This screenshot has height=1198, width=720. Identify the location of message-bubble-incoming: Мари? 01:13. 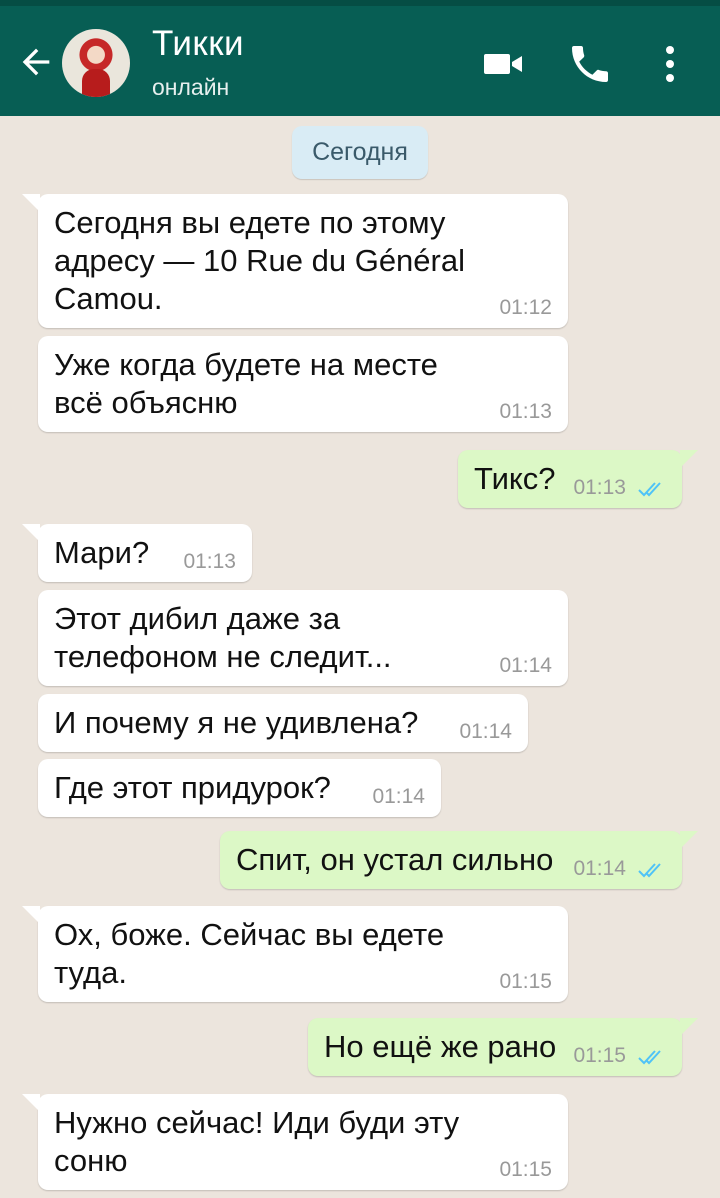
(137, 553).